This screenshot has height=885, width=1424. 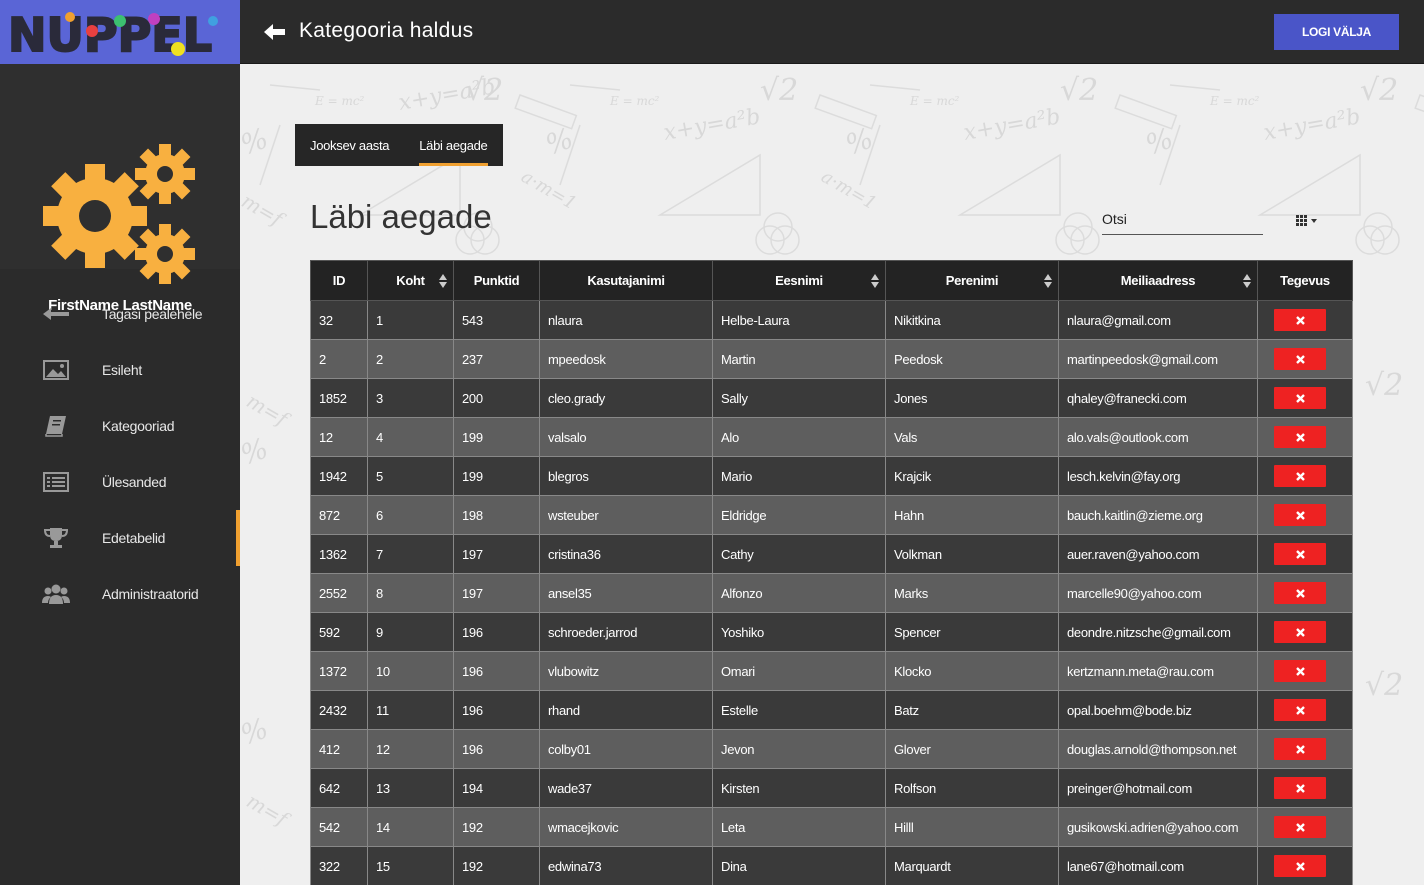 What do you see at coordinates (1182, 223) in the screenshot?
I see `search-input: Otsi` at bounding box center [1182, 223].